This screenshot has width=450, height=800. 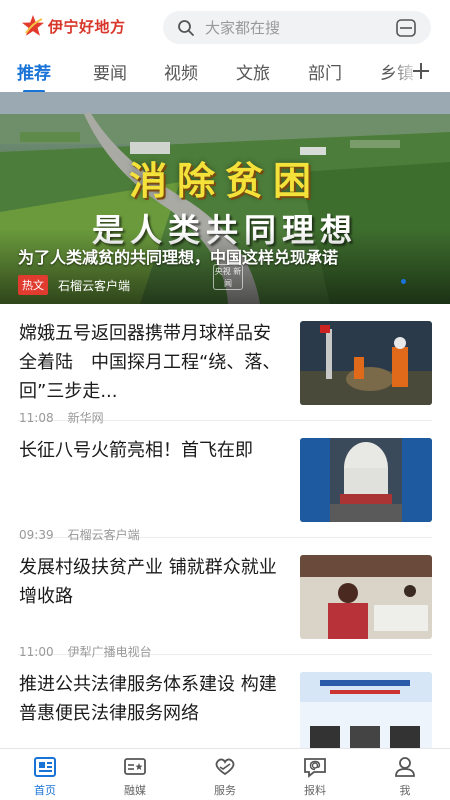 I want to click on nav-media: 融媒, so click(x=135, y=774).